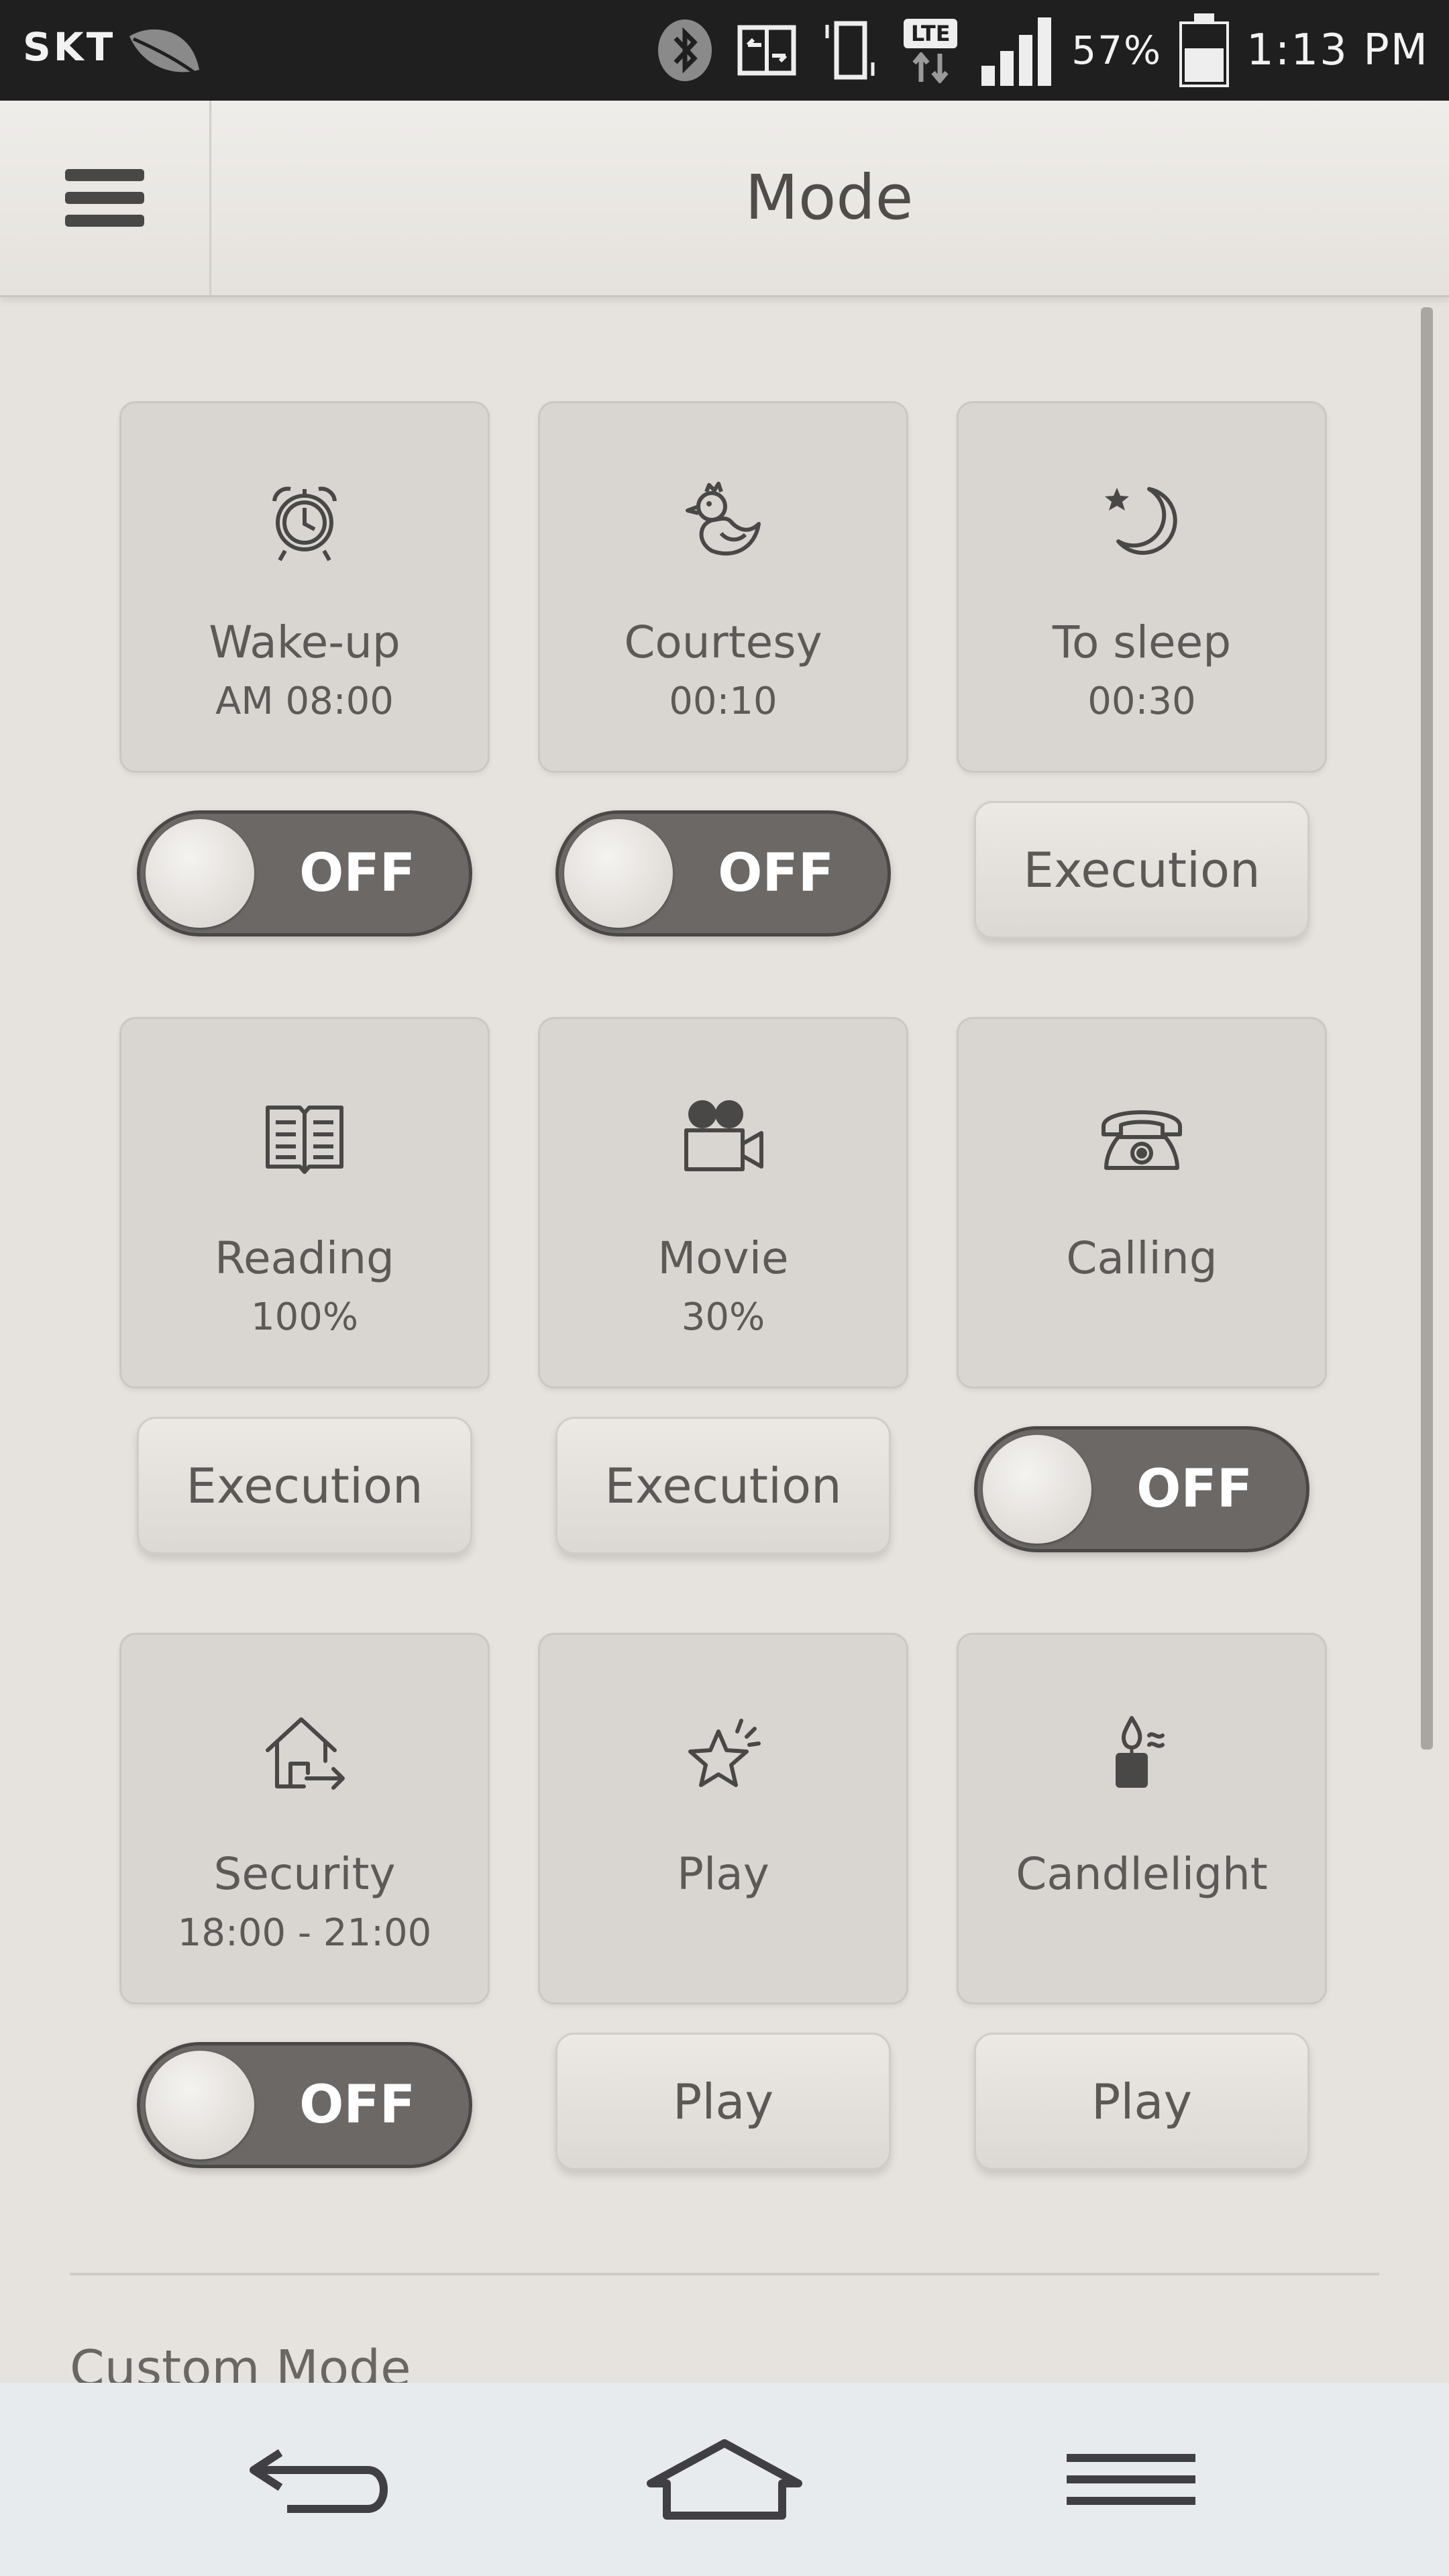  I want to click on hamburger-icon, so click(104, 198).